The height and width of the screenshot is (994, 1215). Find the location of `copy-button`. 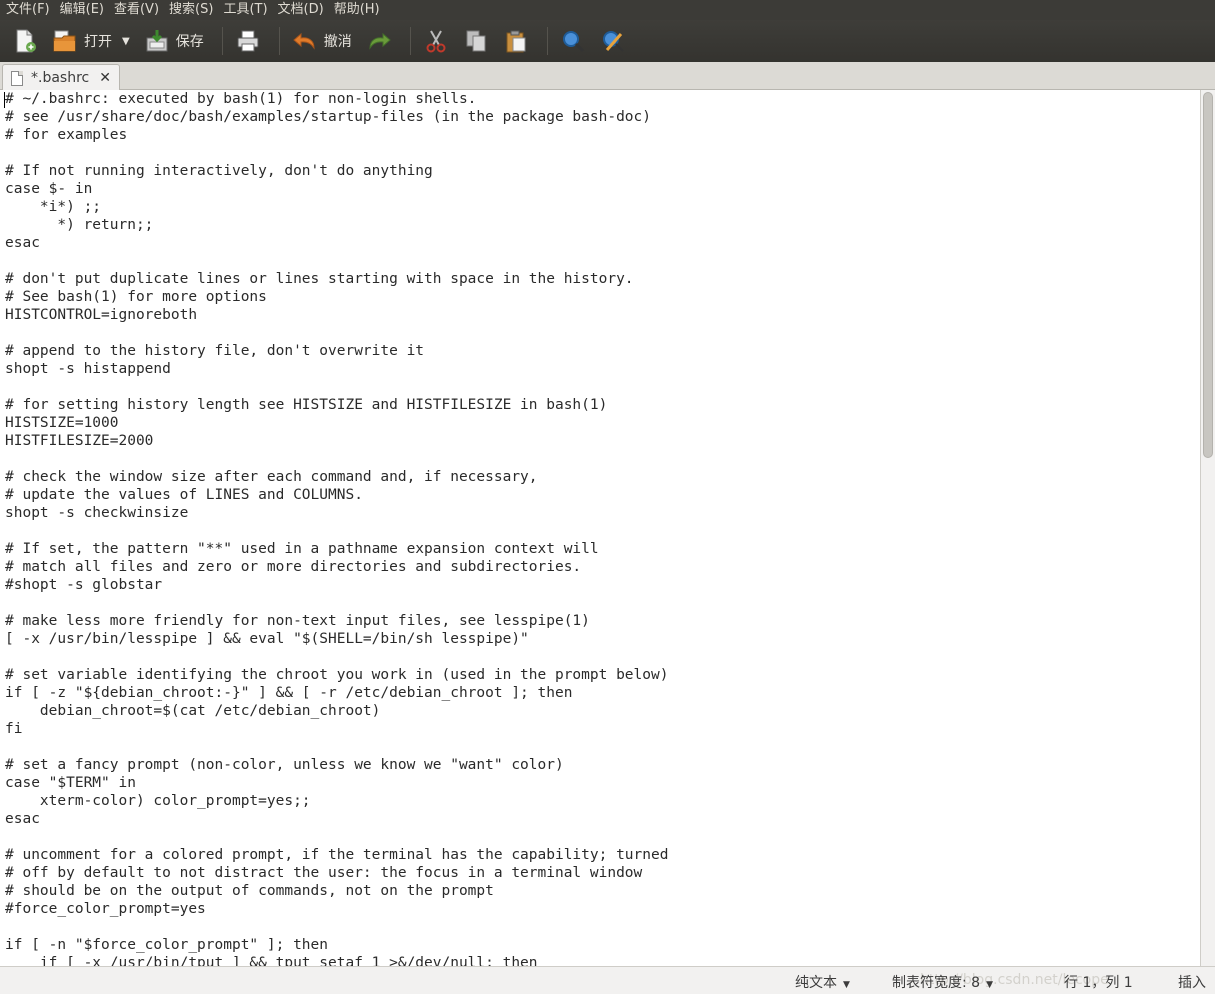

copy-button is located at coordinates (476, 41).